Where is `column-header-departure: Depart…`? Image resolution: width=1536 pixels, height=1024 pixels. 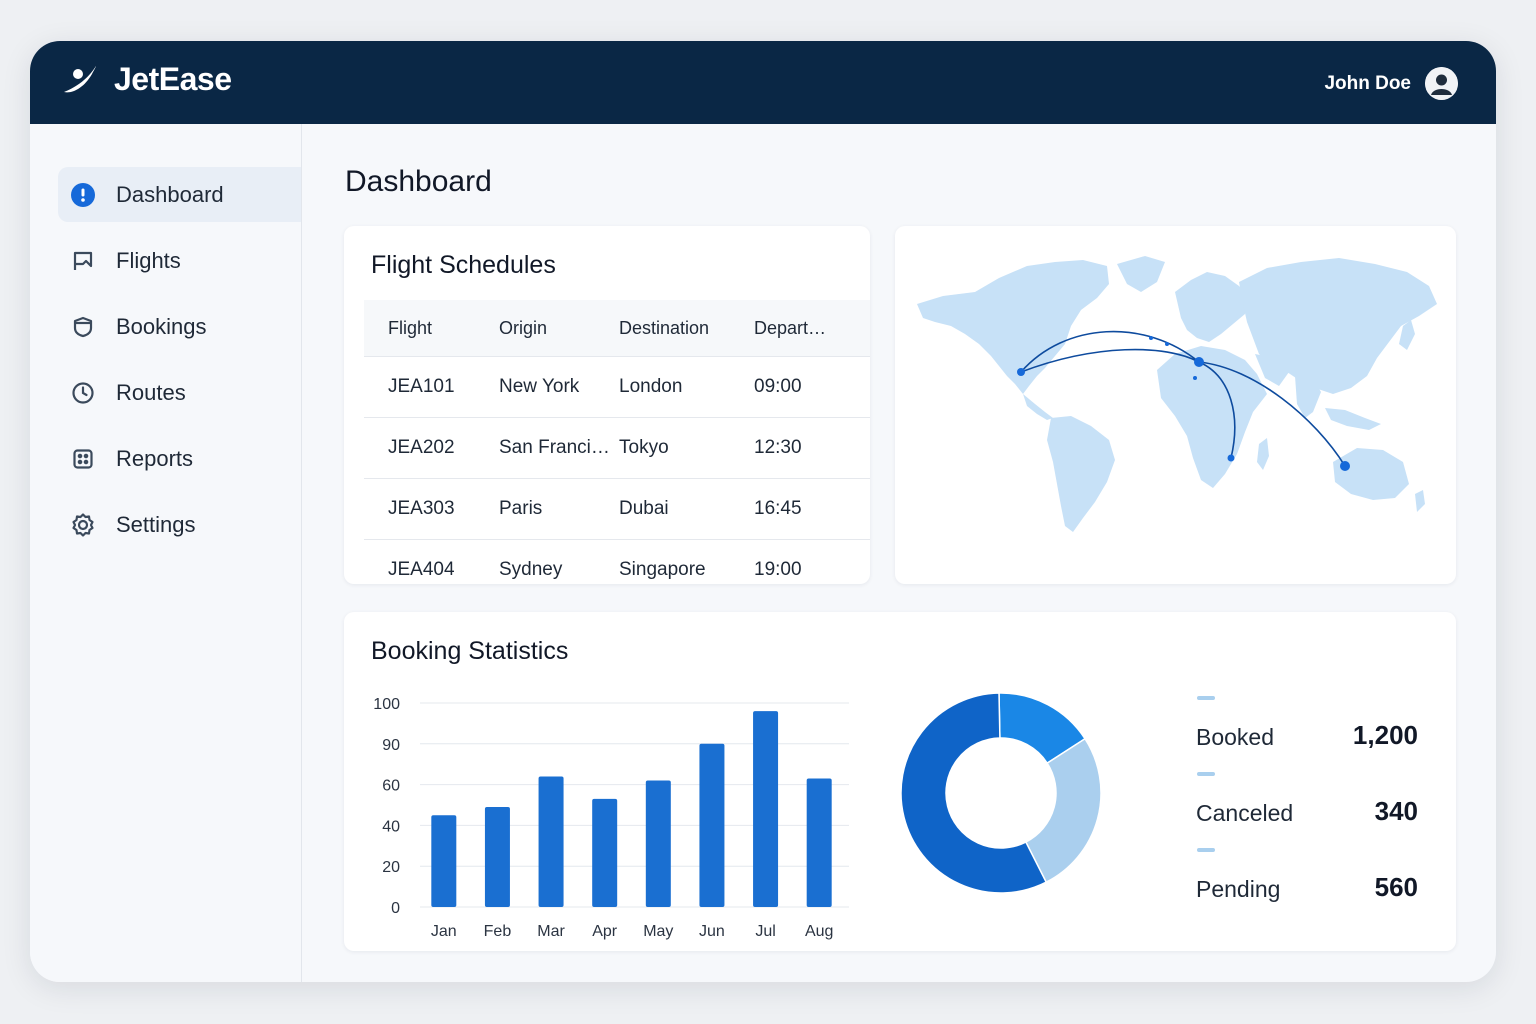
column-header-departure: Depart… is located at coordinates (811, 328).